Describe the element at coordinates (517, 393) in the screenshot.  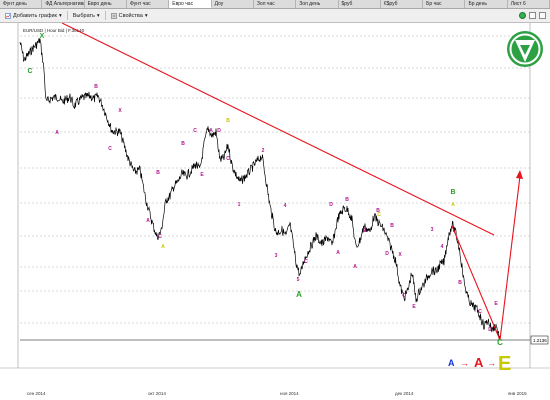
I see `time-axis-tick-label: янв 2015` at that location.